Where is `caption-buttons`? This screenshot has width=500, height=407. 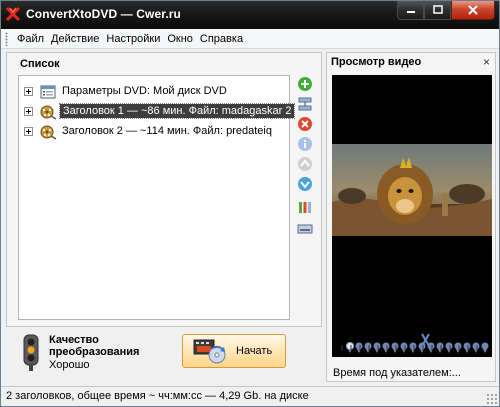
caption-buttons is located at coordinates (446, 11).